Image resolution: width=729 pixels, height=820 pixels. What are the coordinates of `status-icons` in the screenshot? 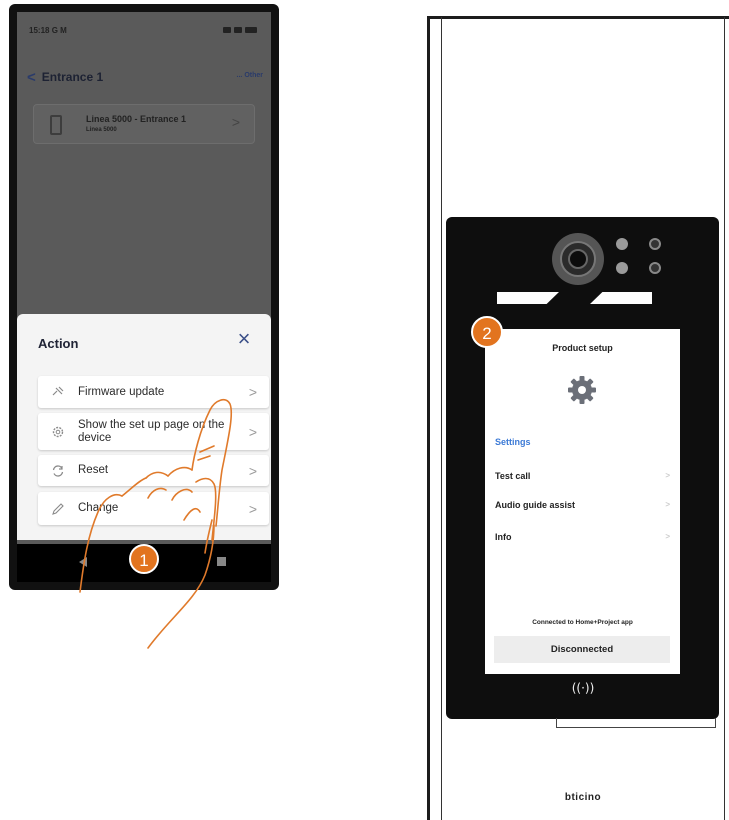 It's located at (240, 30).